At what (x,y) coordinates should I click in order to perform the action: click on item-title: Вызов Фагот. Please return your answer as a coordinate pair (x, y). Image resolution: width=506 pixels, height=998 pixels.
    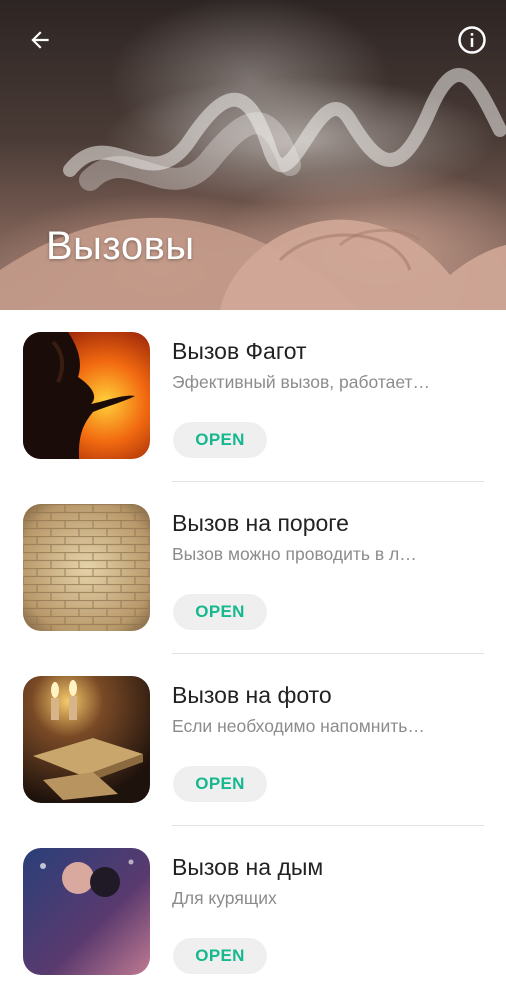
    Looking at the image, I should click on (239, 351).